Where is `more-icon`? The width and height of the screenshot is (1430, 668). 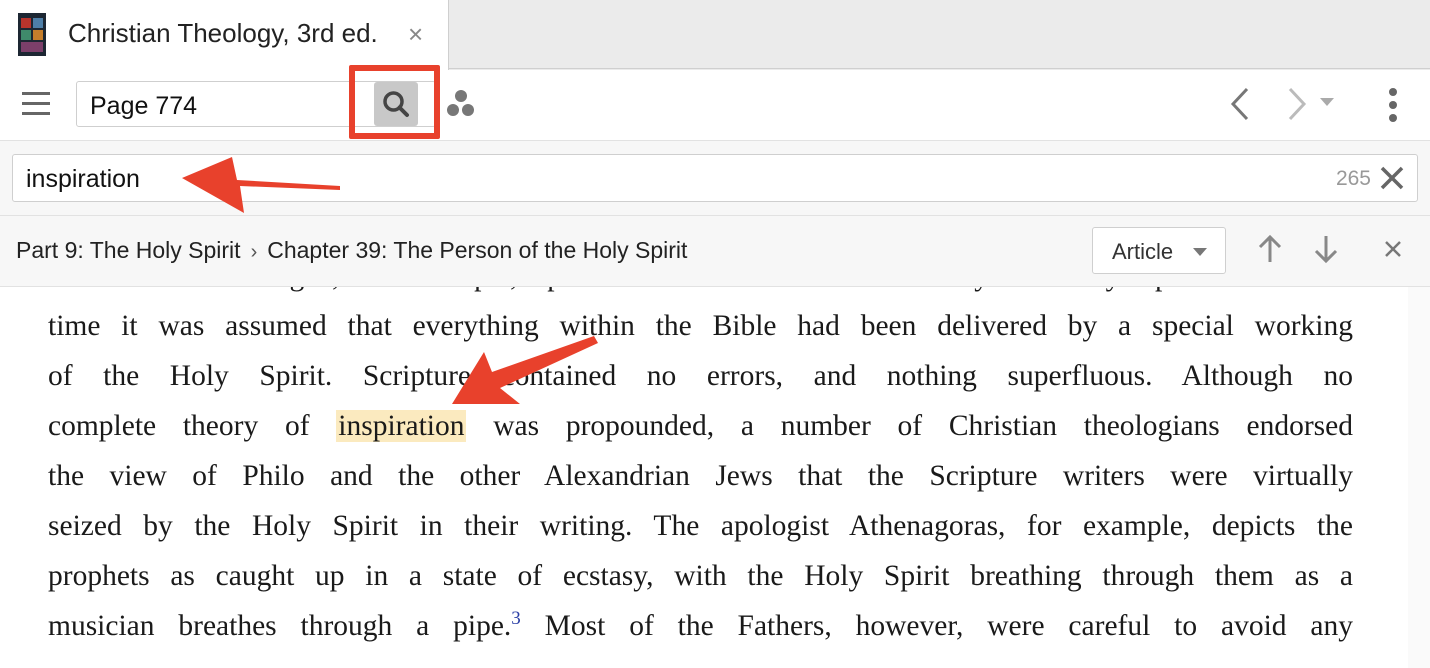 more-icon is located at coordinates (1393, 105).